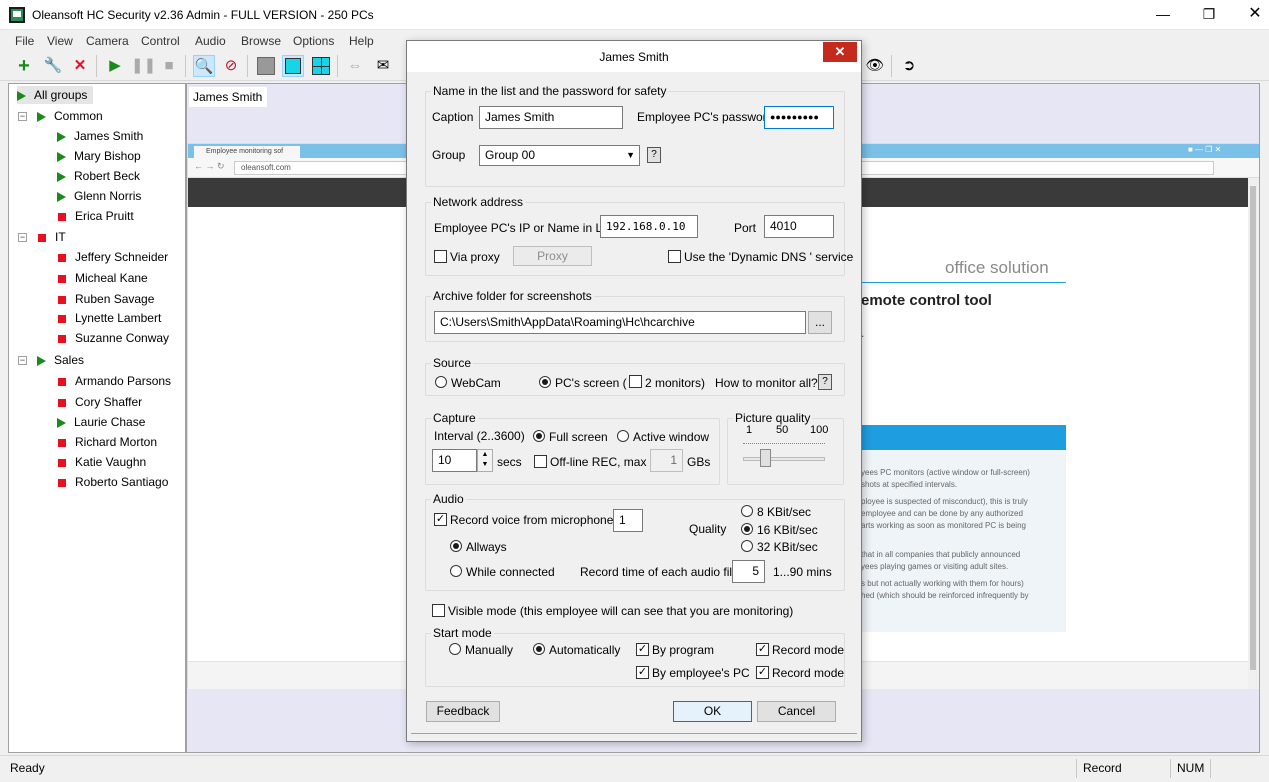 This screenshot has width=1269, height=782. Describe the element at coordinates (748, 571) in the screenshot. I see `record-time-input: 5` at that location.